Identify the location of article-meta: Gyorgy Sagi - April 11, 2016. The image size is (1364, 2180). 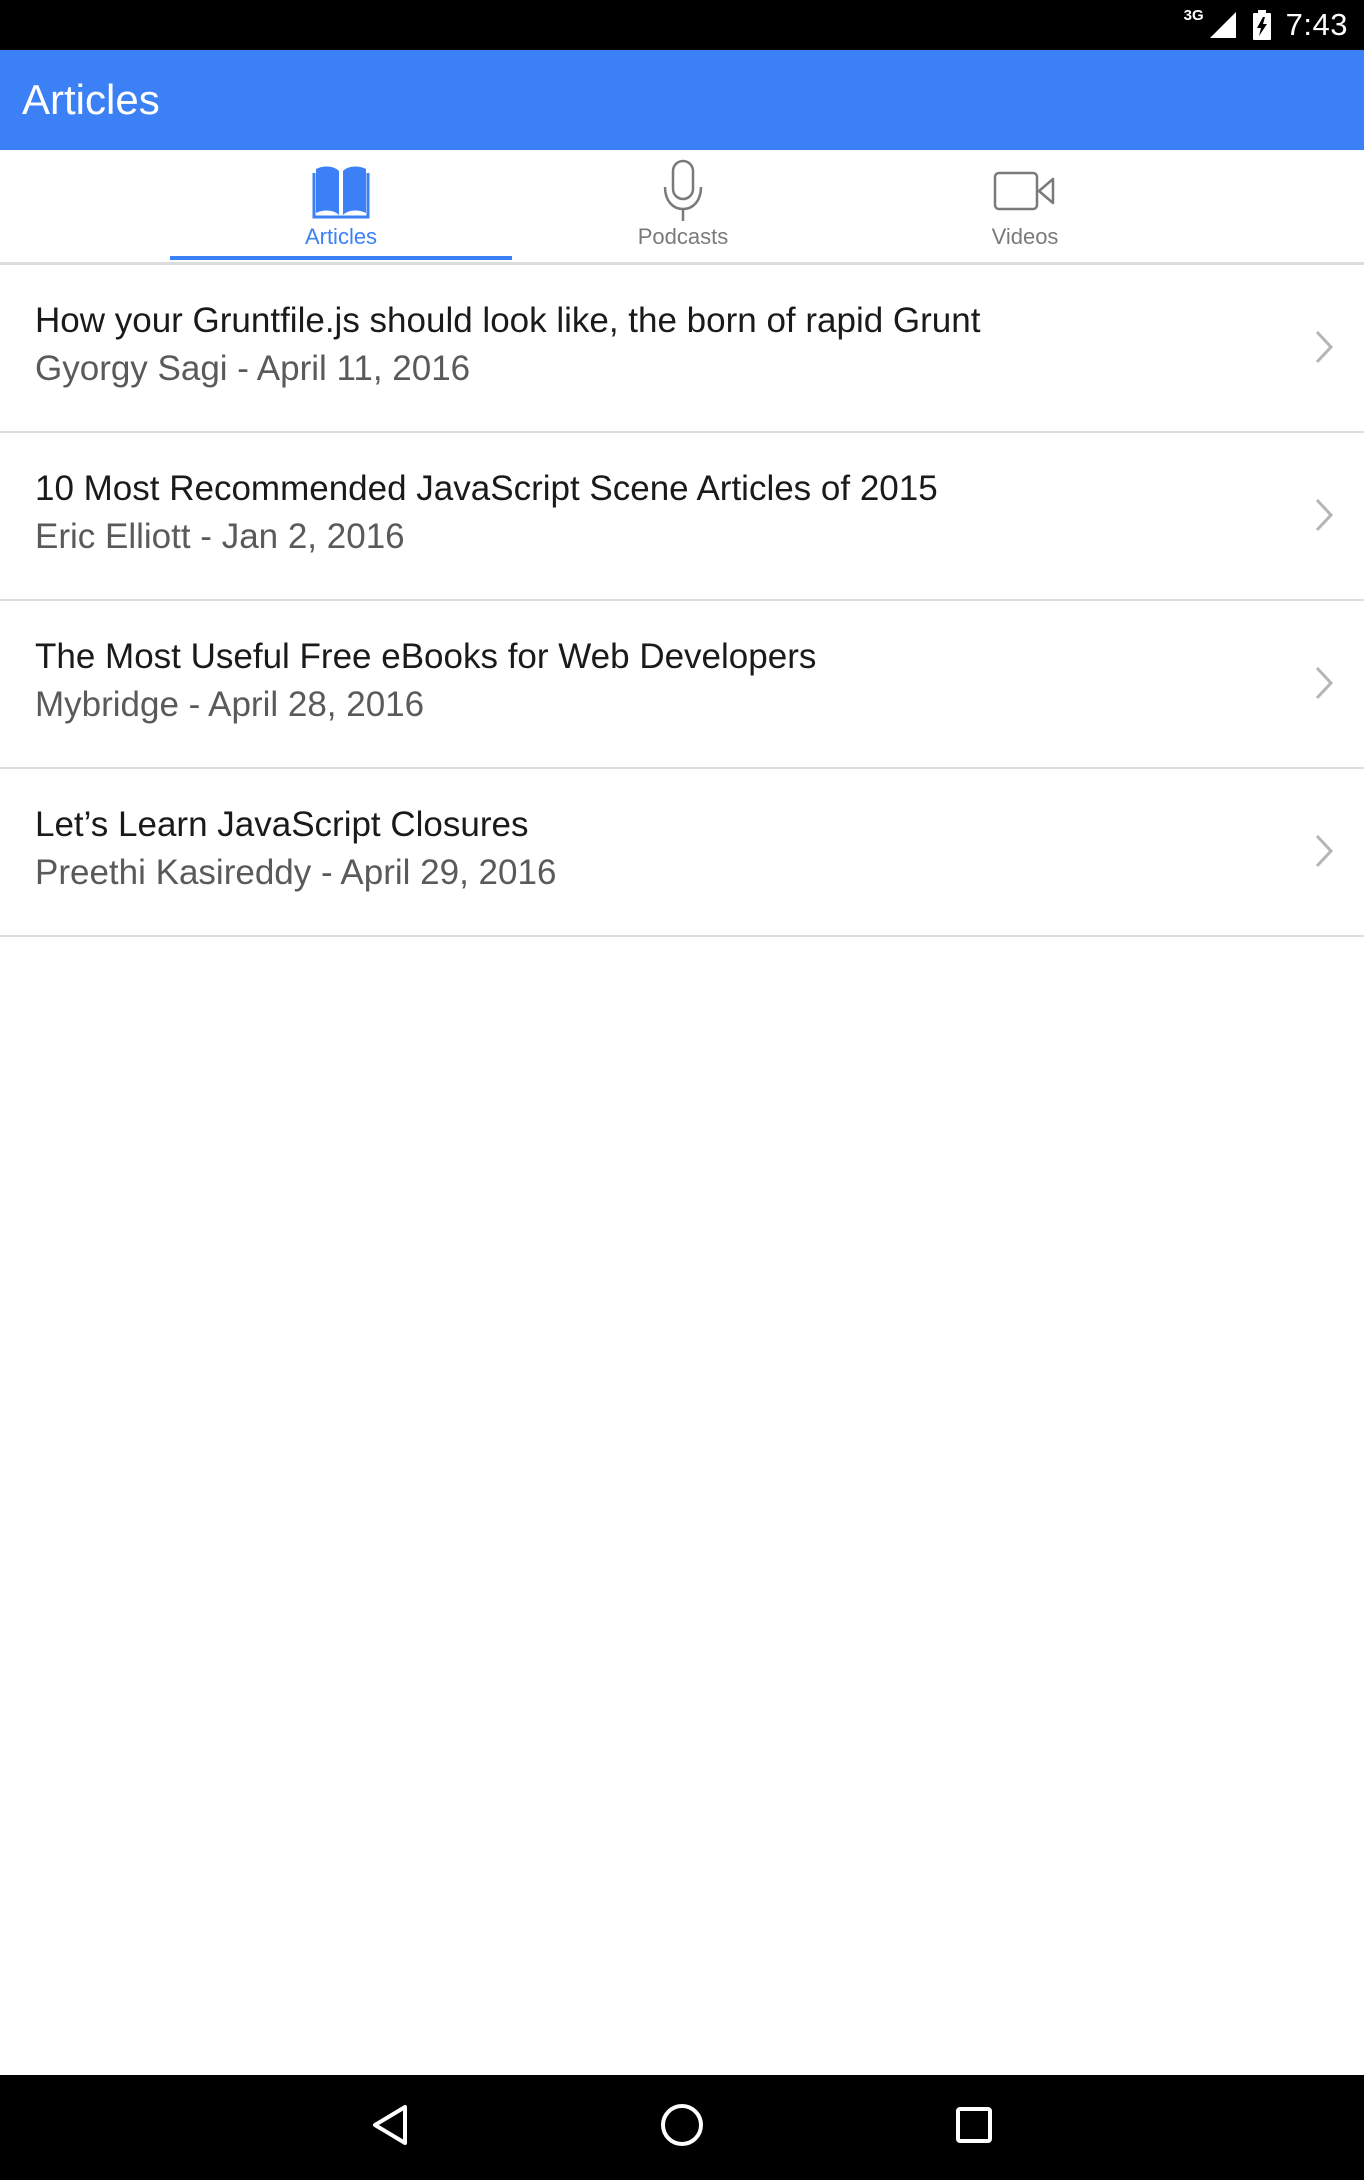
(253, 368).